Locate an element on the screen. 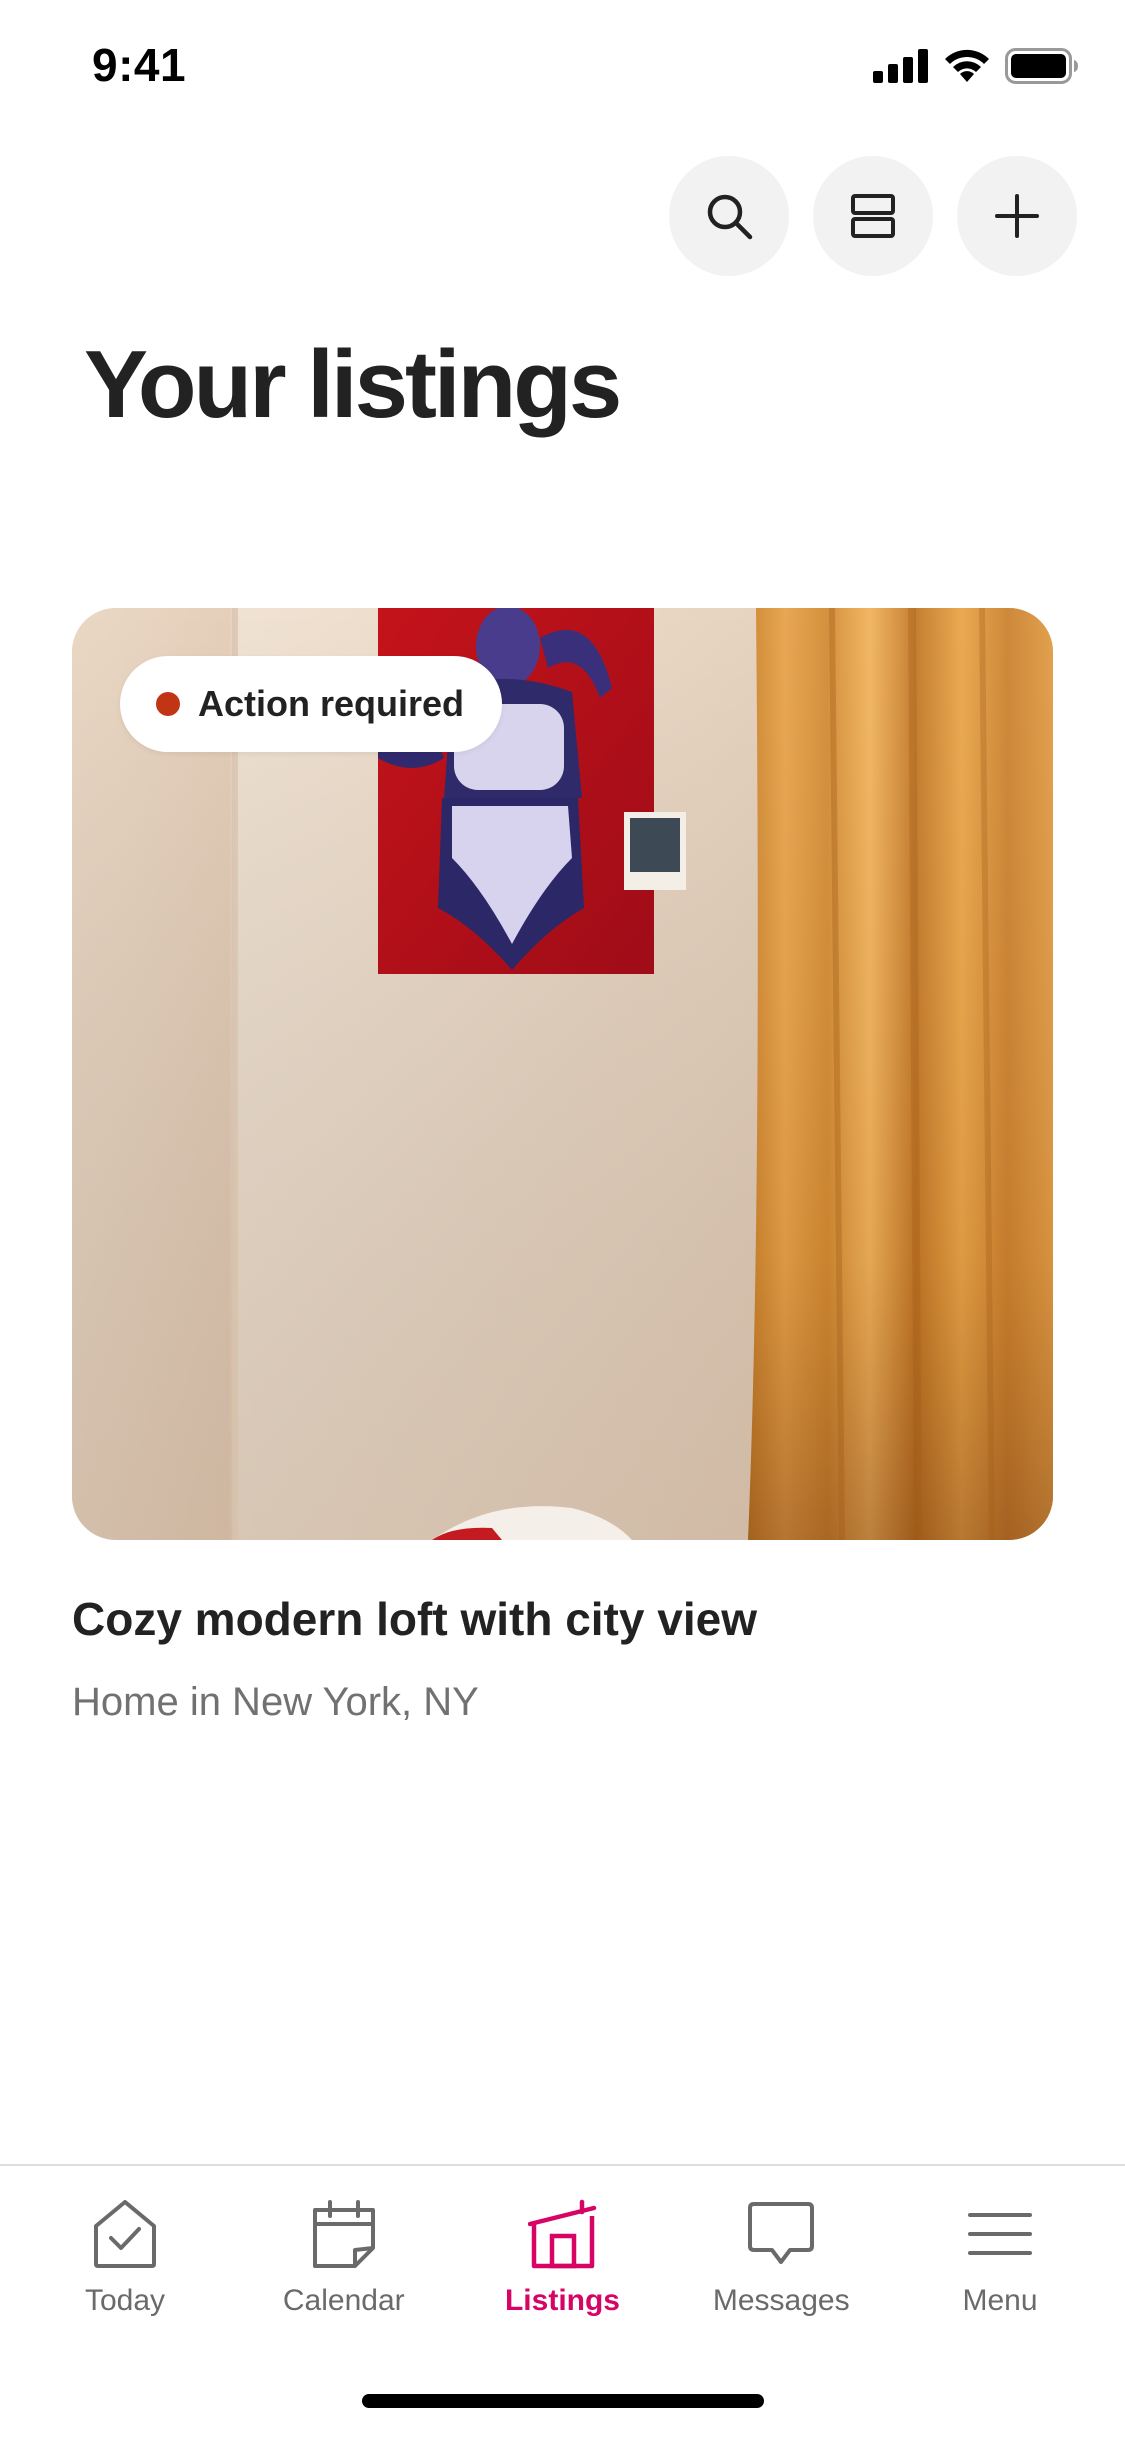 The width and height of the screenshot is (1125, 2438). tab-menu: Menu is located at coordinates (1000, 2256).